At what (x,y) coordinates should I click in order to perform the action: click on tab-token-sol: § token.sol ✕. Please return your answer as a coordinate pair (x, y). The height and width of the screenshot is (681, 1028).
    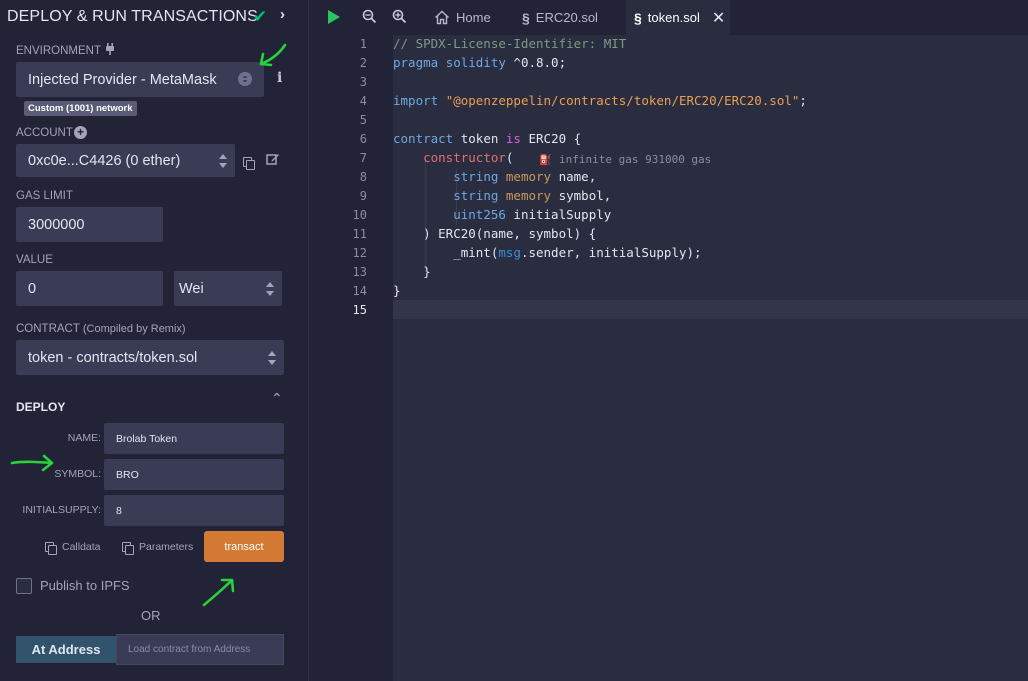
    Looking at the image, I should click on (678, 17).